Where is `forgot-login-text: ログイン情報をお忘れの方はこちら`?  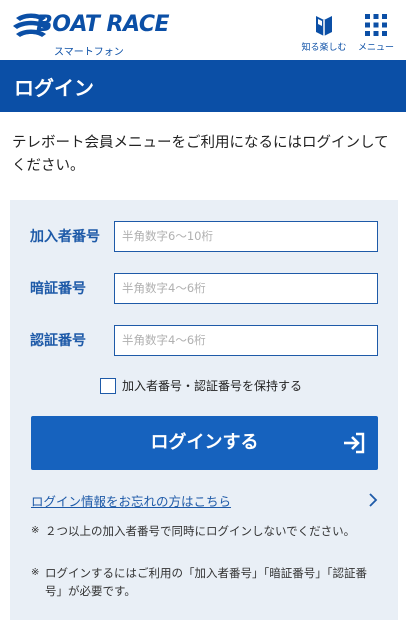 forgot-login-text: ログイン情報をお忘れの方はこちら is located at coordinates (131, 501).